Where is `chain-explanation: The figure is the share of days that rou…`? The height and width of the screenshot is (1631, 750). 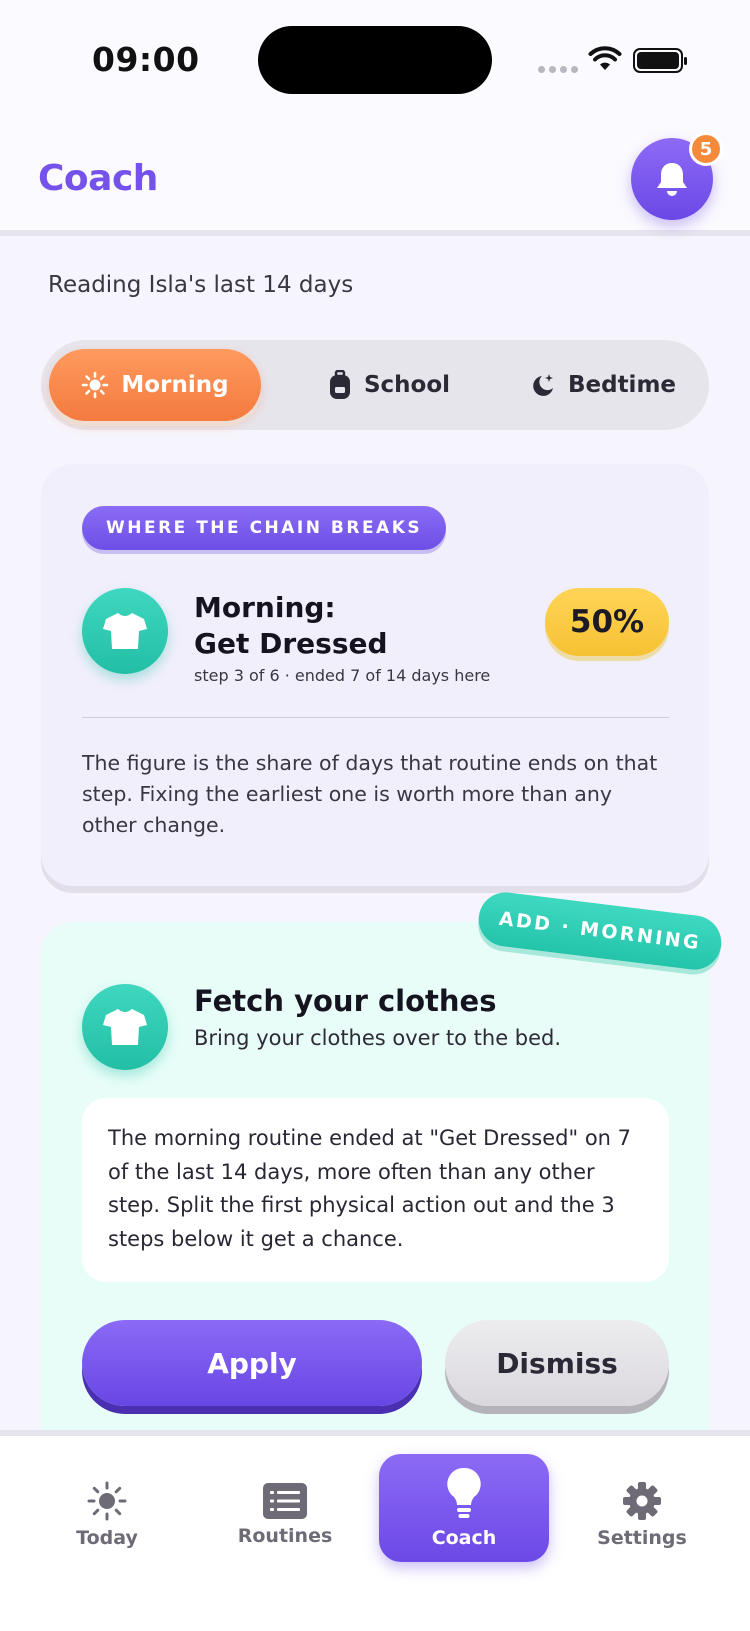 chain-explanation: The figure is the share of days that rou… is located at coordinates (370, 794).